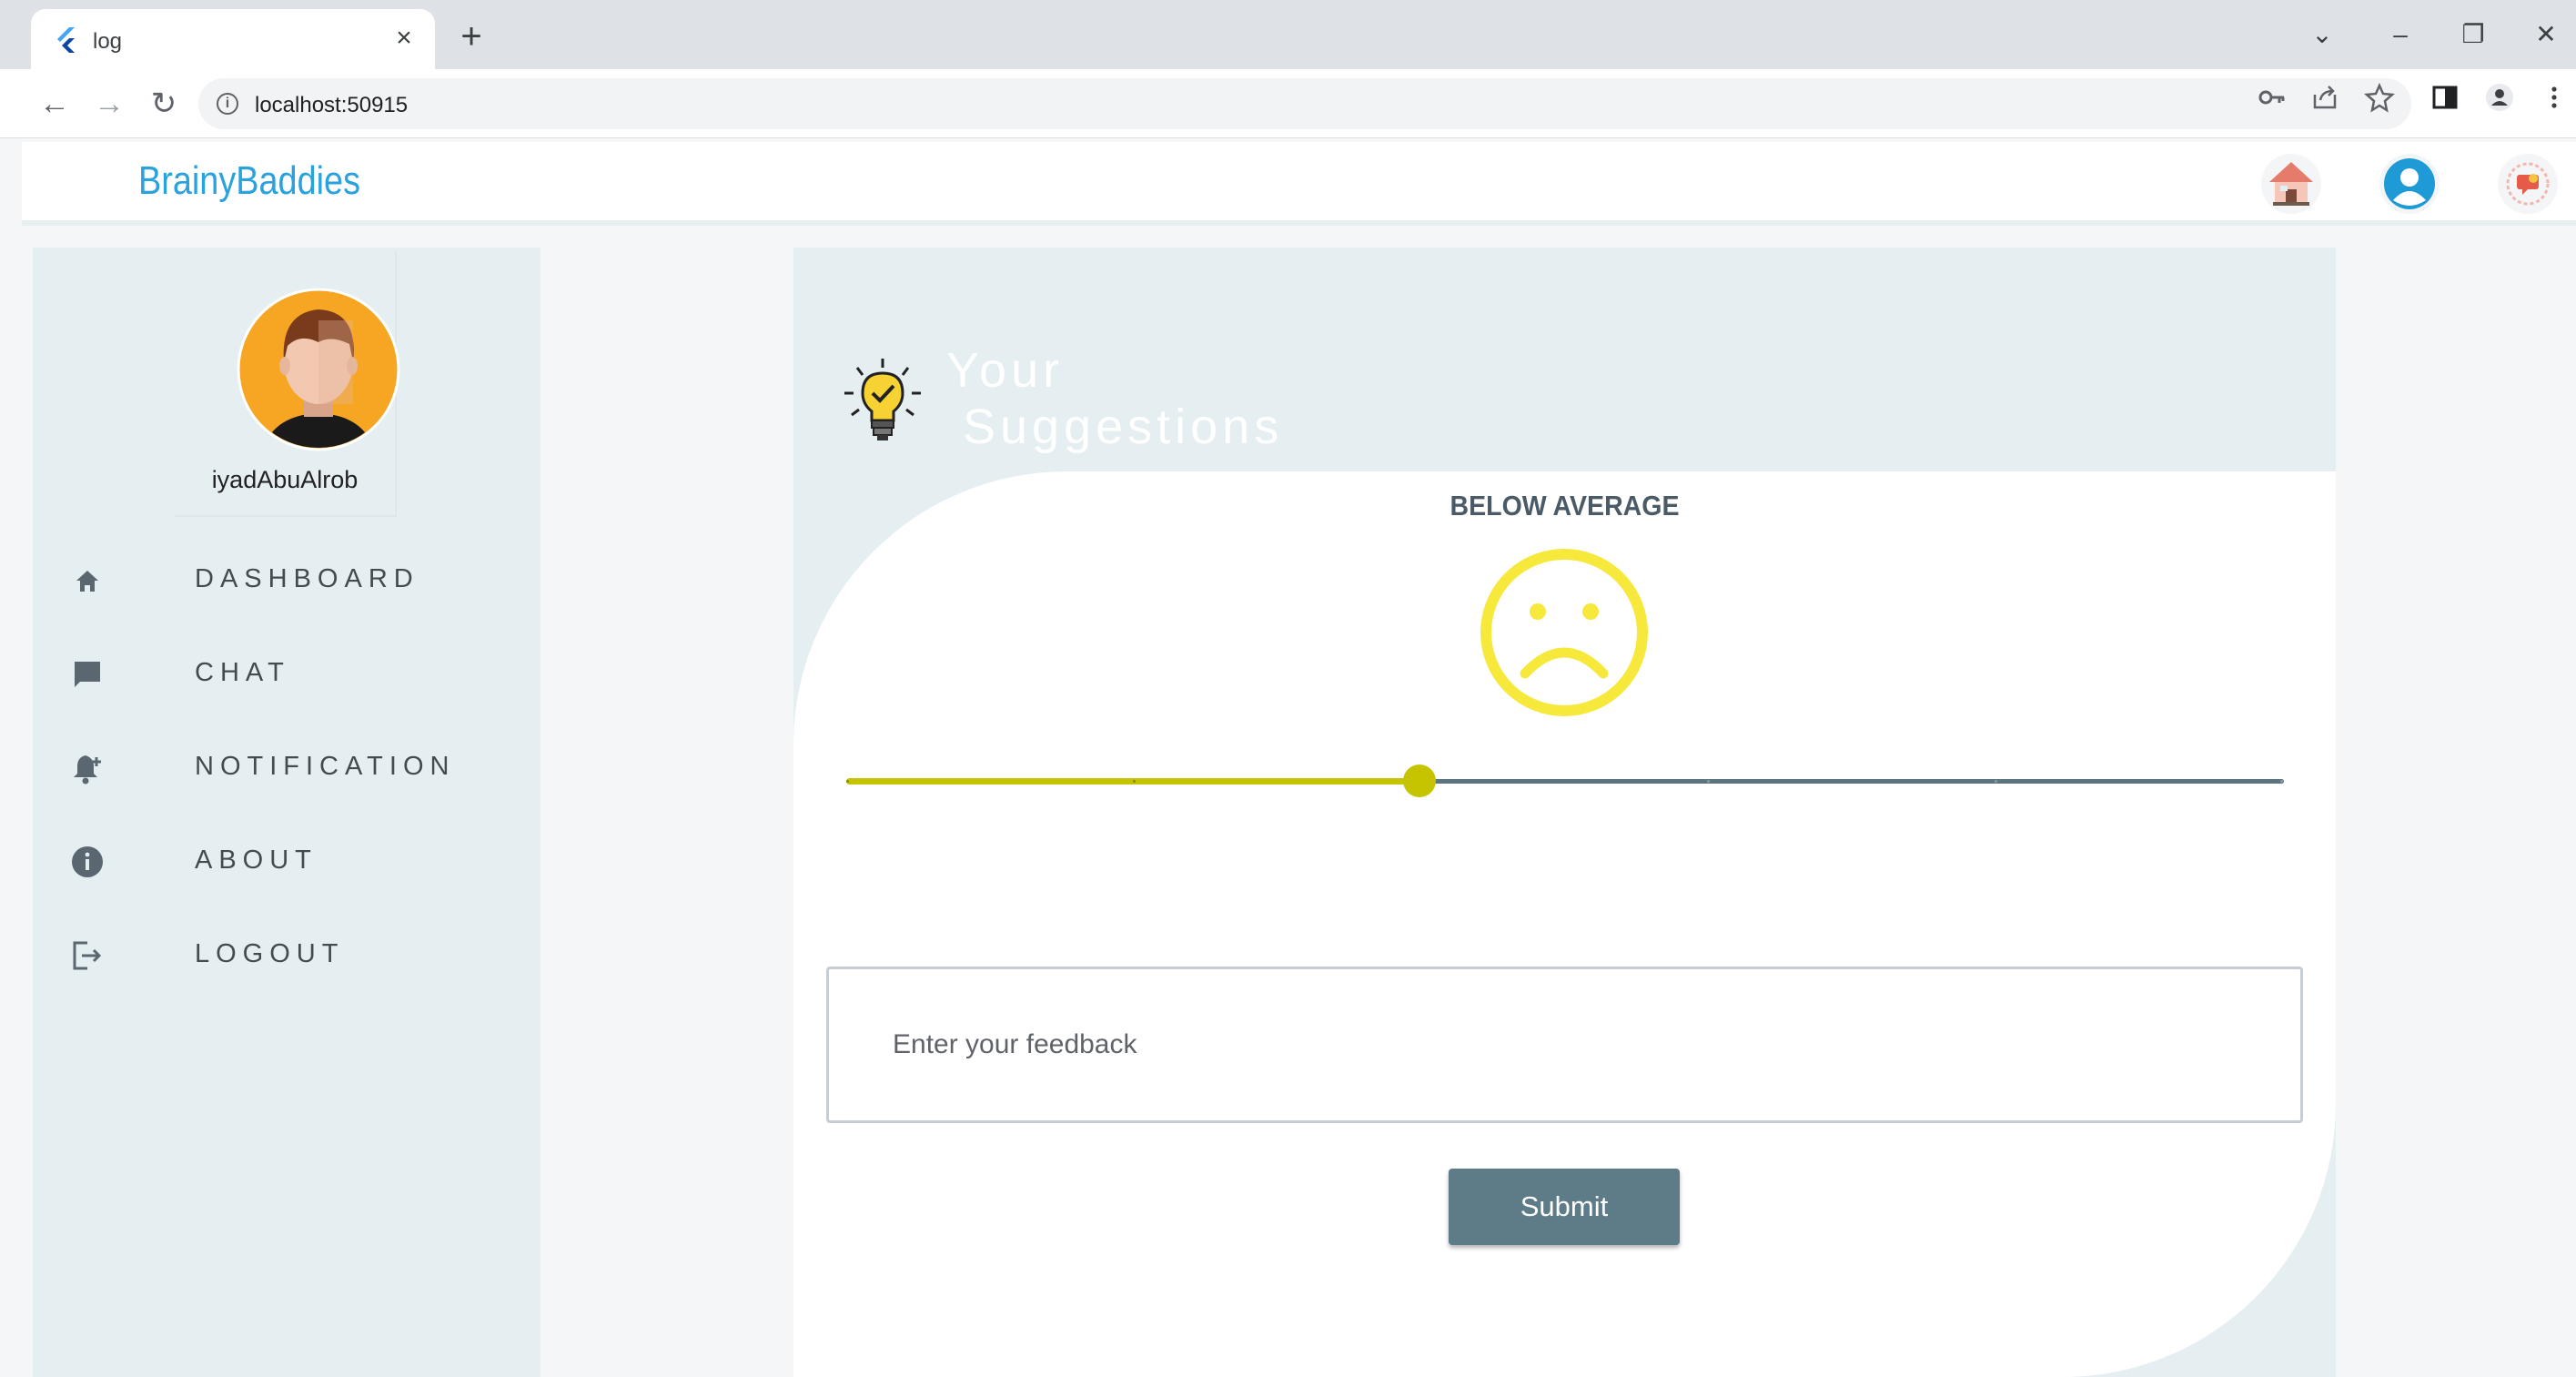 This screenshot has width=2576, height=1377. Describe the element at coordinates (883, 399) in the screenshot. I see `lightbulb-icon` at that location.